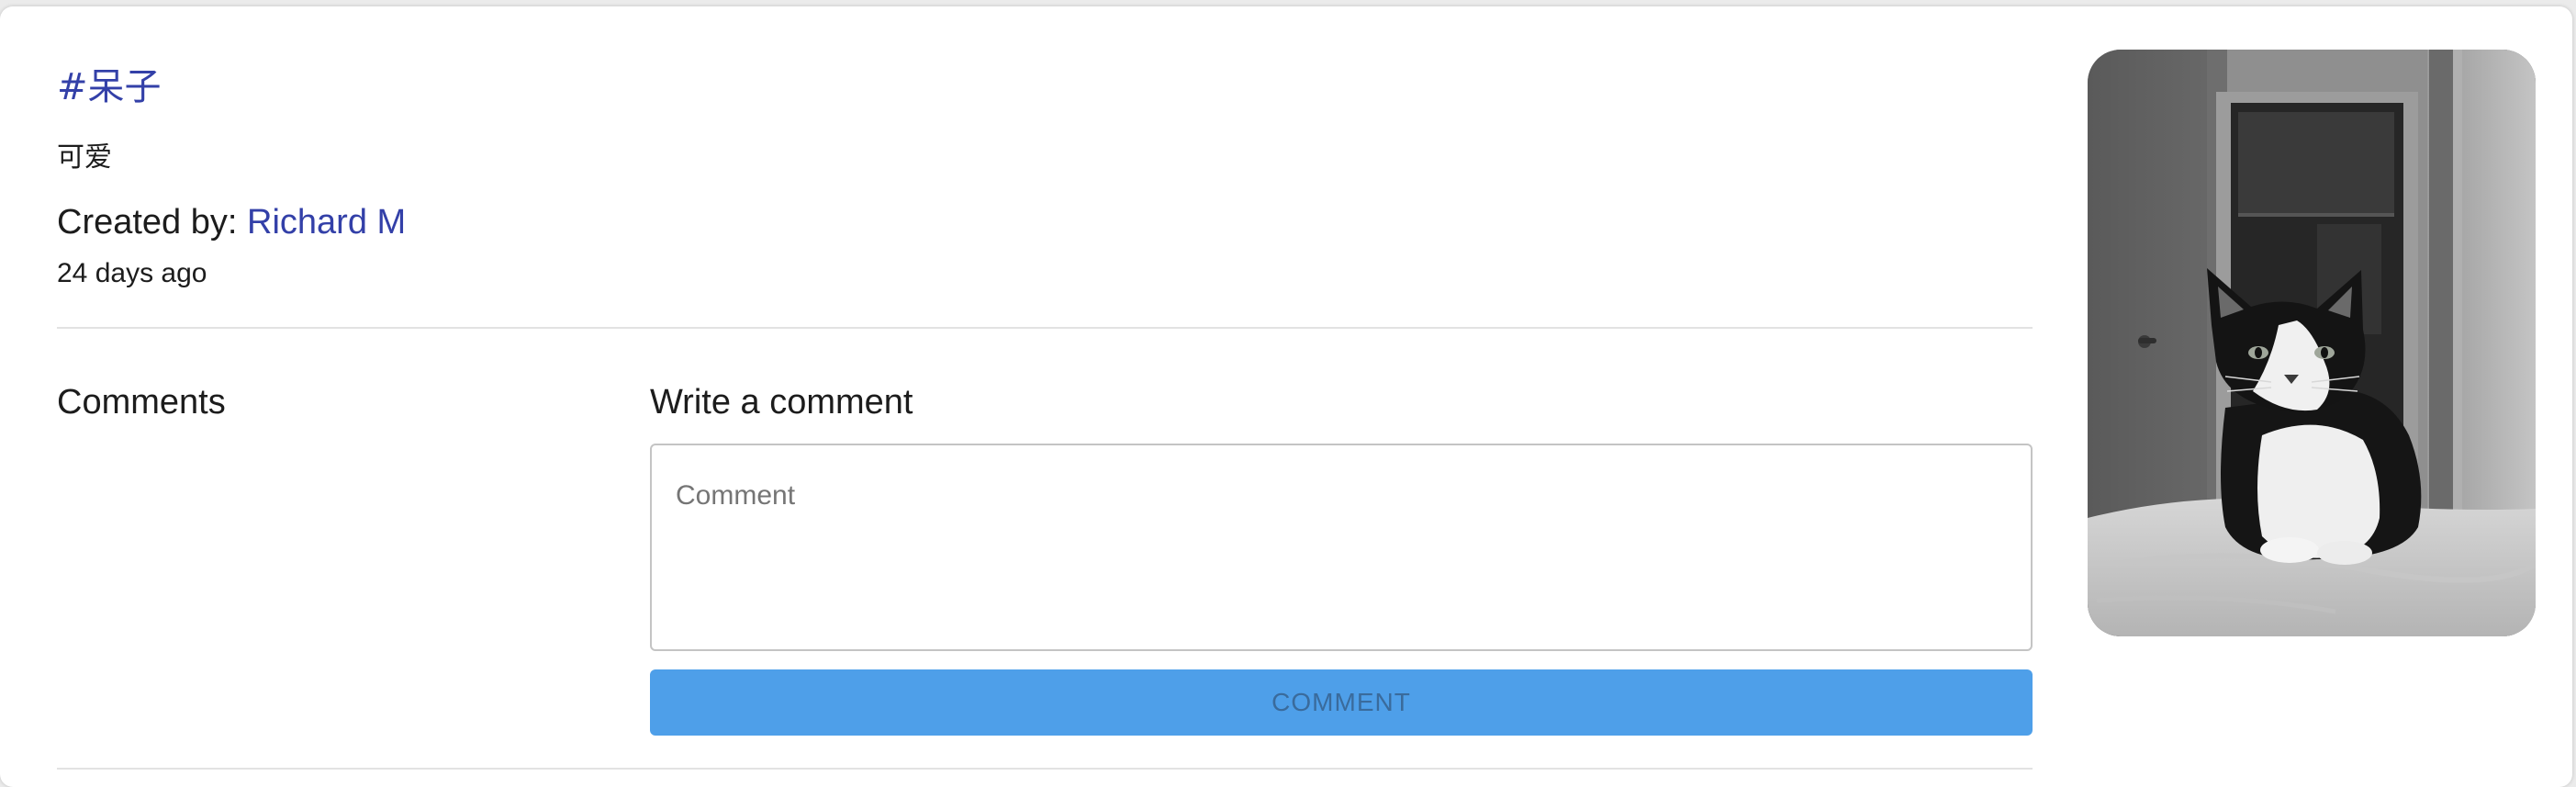 The image size is (2576, 787). What do you see at coordinates (147, 222) in the screenshot?
I see `created-by-label: Created by:` at bounding box center [147, 222].